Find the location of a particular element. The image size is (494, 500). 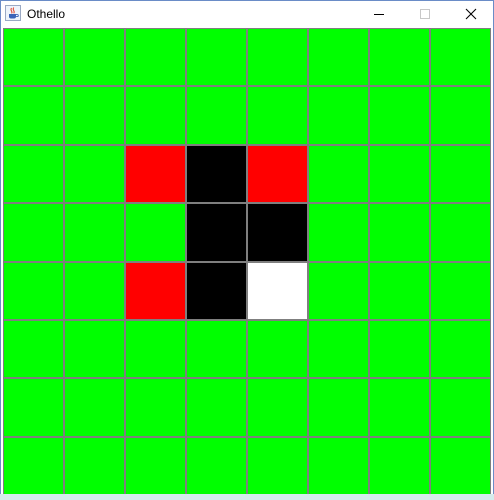

window-bottom-edge is located at coordinates (247, 497).